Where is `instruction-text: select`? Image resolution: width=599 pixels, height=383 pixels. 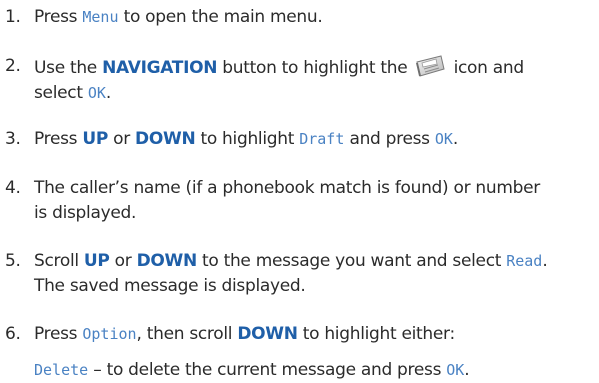
instruction-text: select is located at coordinates (61, 93).